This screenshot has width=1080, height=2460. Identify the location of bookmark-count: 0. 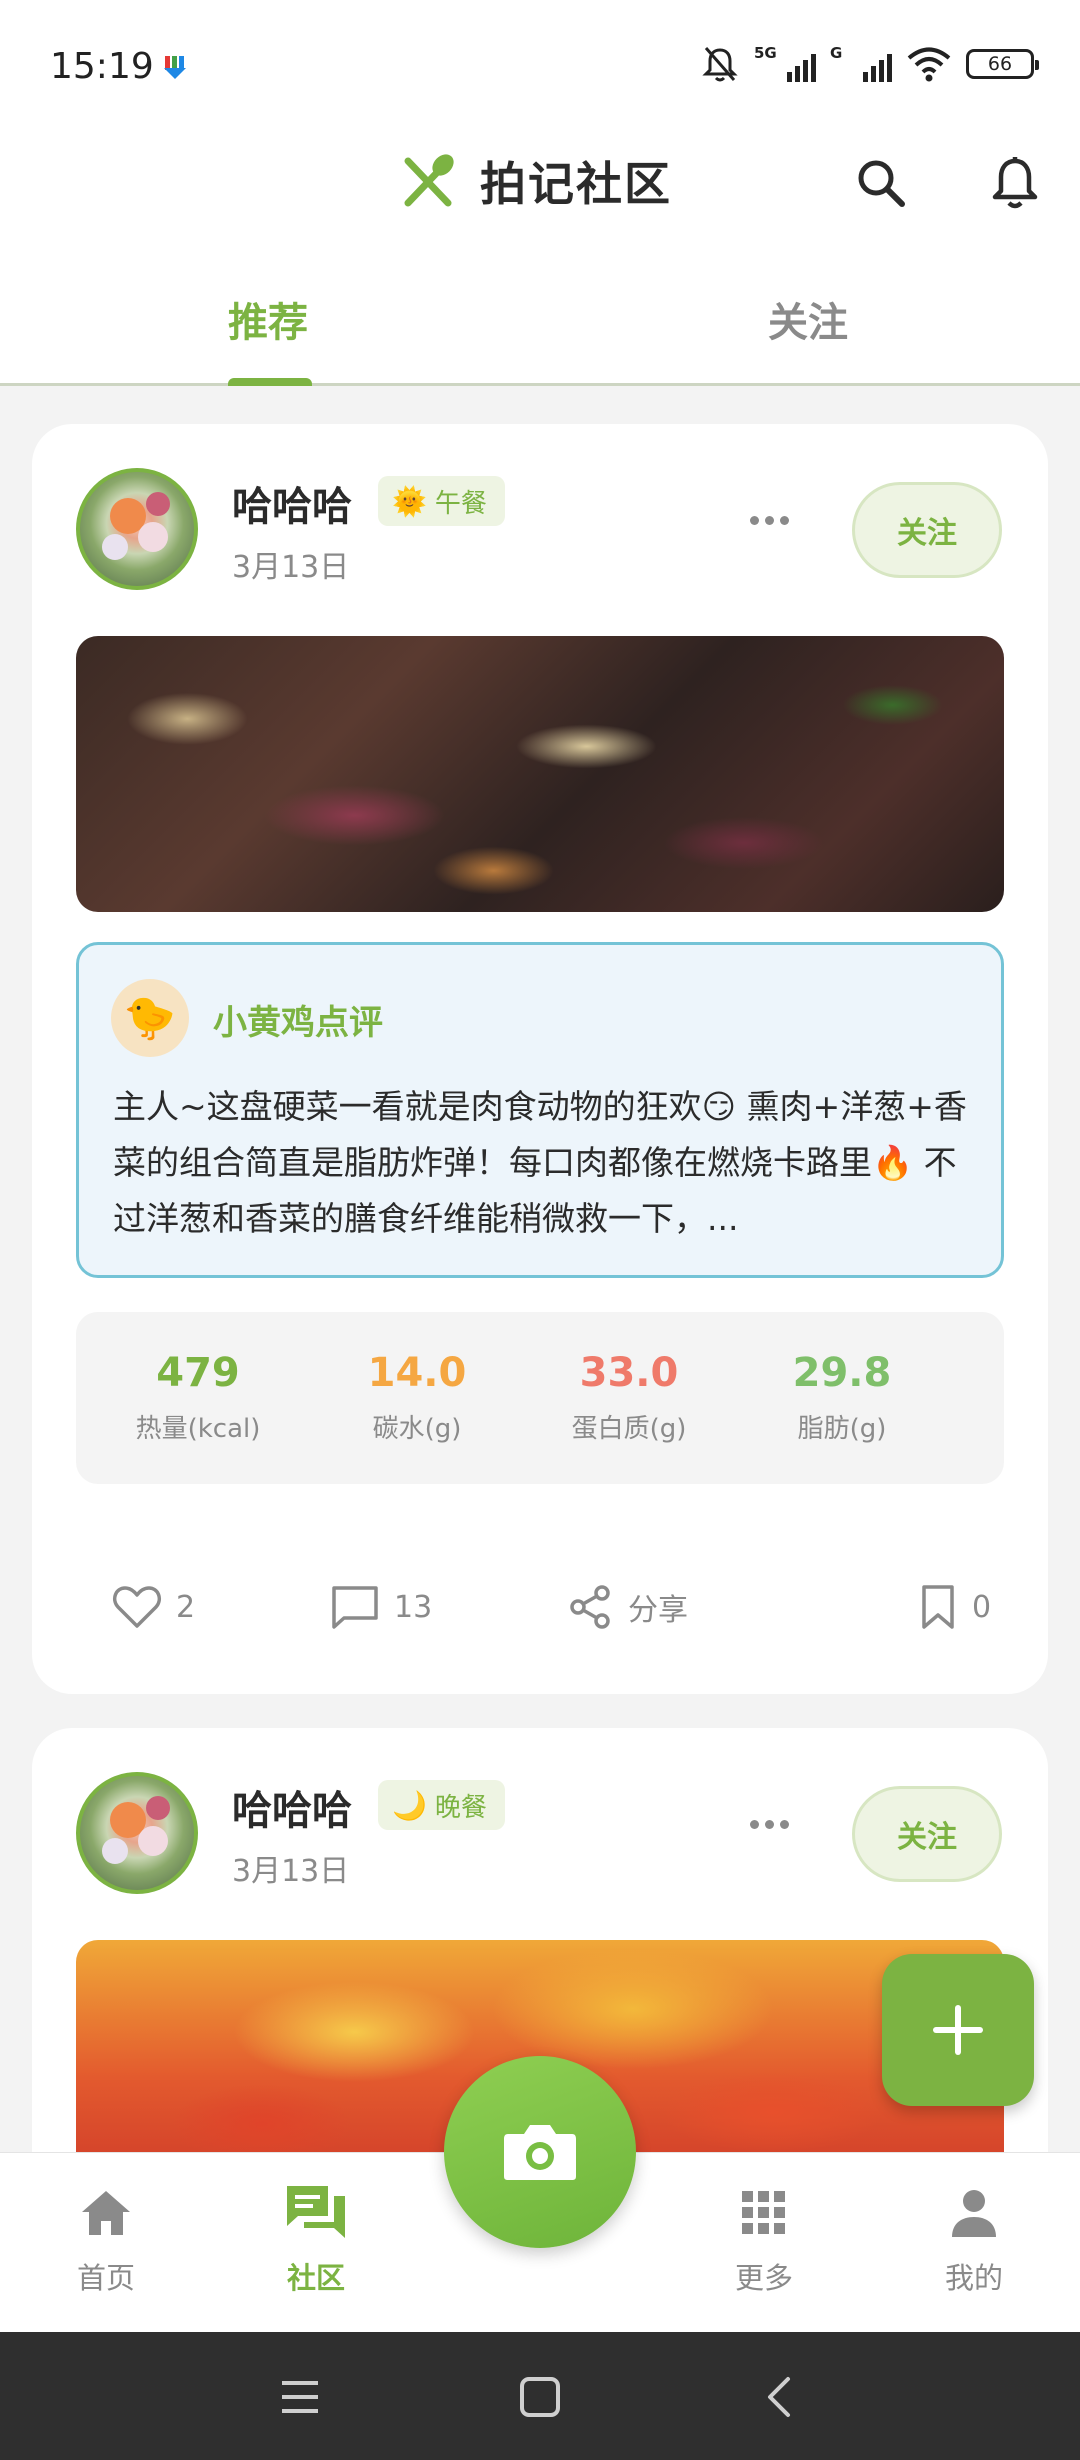
(982, 1607).